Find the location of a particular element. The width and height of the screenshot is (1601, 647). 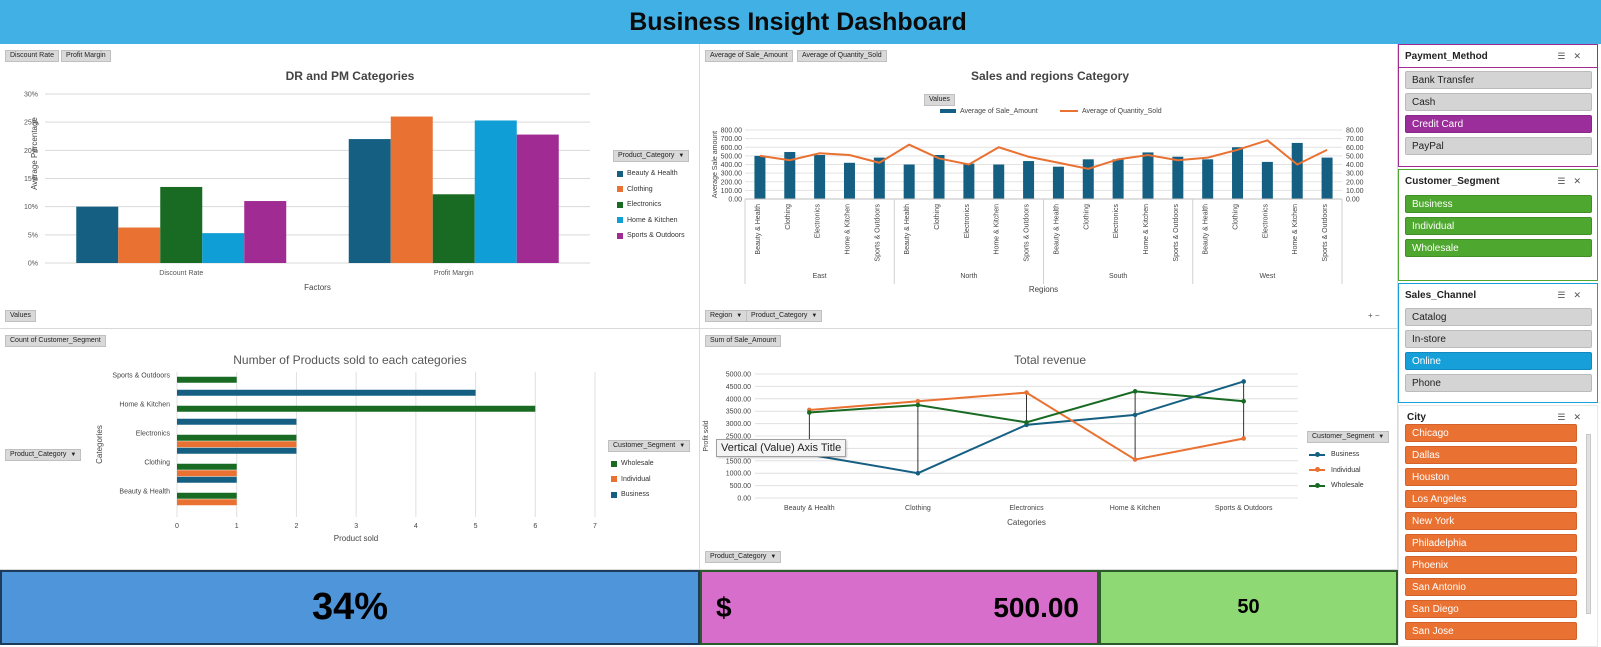

slicer-item-bank-transfer: Bank Transfer is located at coordinates (1498, 80).